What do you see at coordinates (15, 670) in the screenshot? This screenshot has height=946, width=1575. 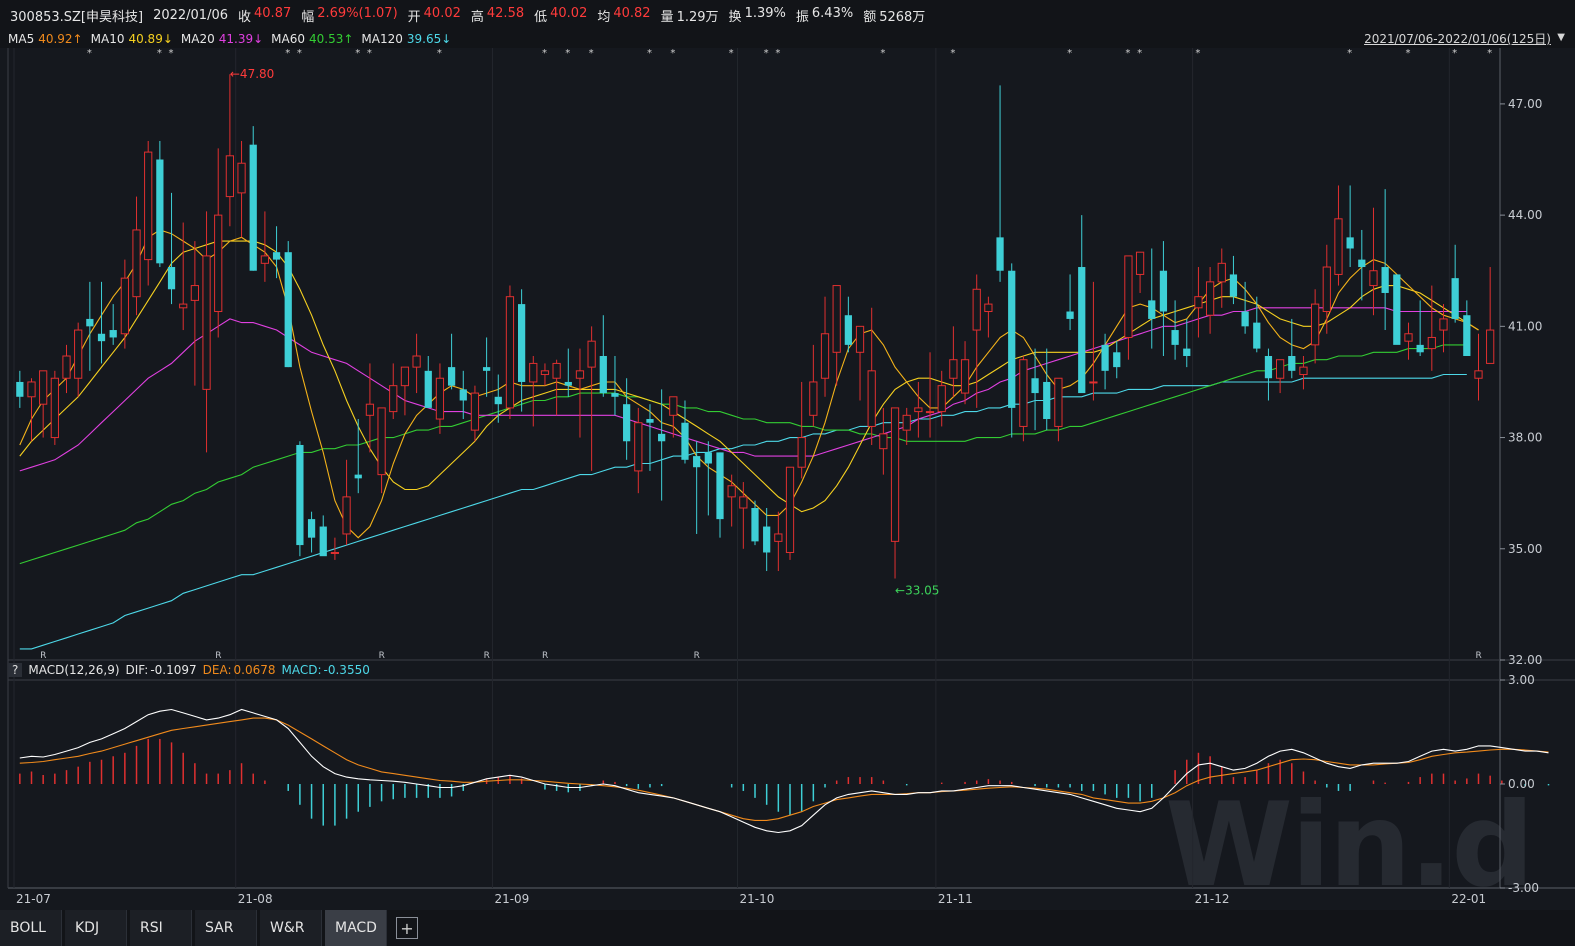 I see `help-icon: ?` at bounding box center [15, 670].